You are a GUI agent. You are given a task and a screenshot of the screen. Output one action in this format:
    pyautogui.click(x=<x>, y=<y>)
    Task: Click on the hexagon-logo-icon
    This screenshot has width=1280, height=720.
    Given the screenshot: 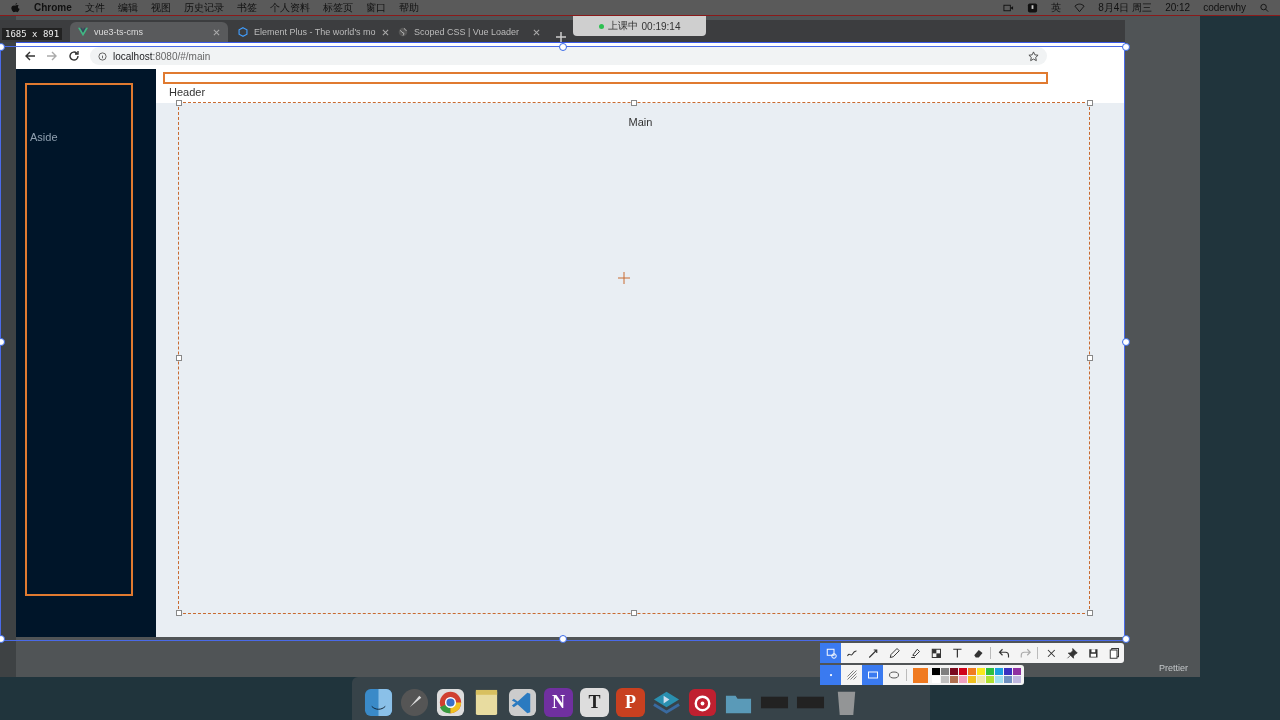 What is the action you would take?
    pyautogui.click(x=243, y=32)
    